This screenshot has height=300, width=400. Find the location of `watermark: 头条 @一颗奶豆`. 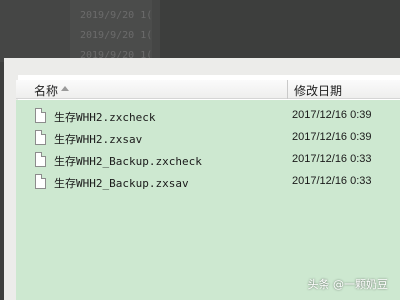

watermark: 头条 @一颗奶豆 is located at coordinates (348, 284).